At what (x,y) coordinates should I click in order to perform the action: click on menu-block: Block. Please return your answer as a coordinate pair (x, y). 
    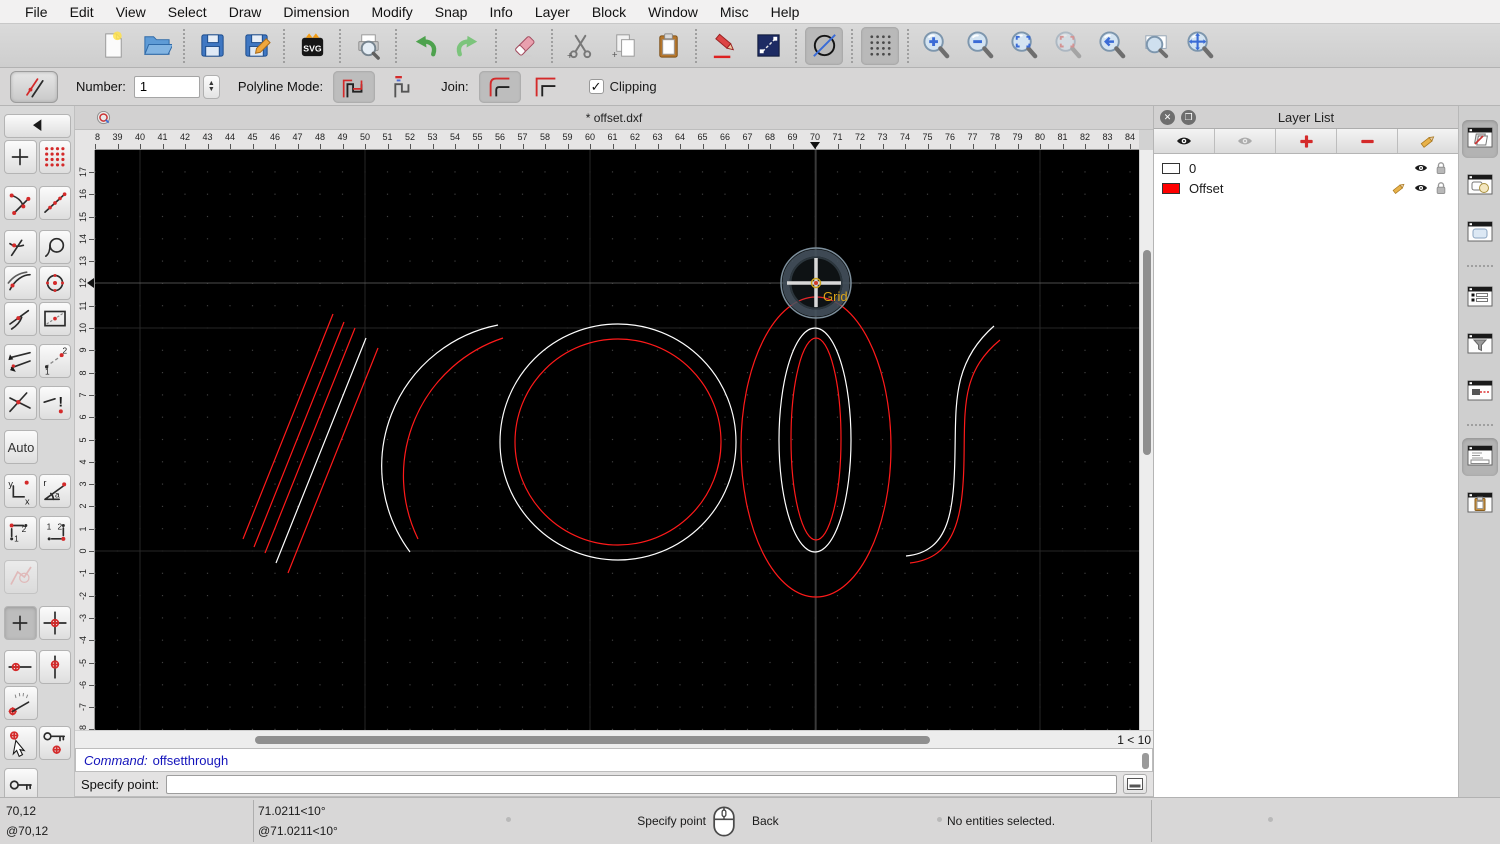
    Looking at the image, I should click on (609, 12).